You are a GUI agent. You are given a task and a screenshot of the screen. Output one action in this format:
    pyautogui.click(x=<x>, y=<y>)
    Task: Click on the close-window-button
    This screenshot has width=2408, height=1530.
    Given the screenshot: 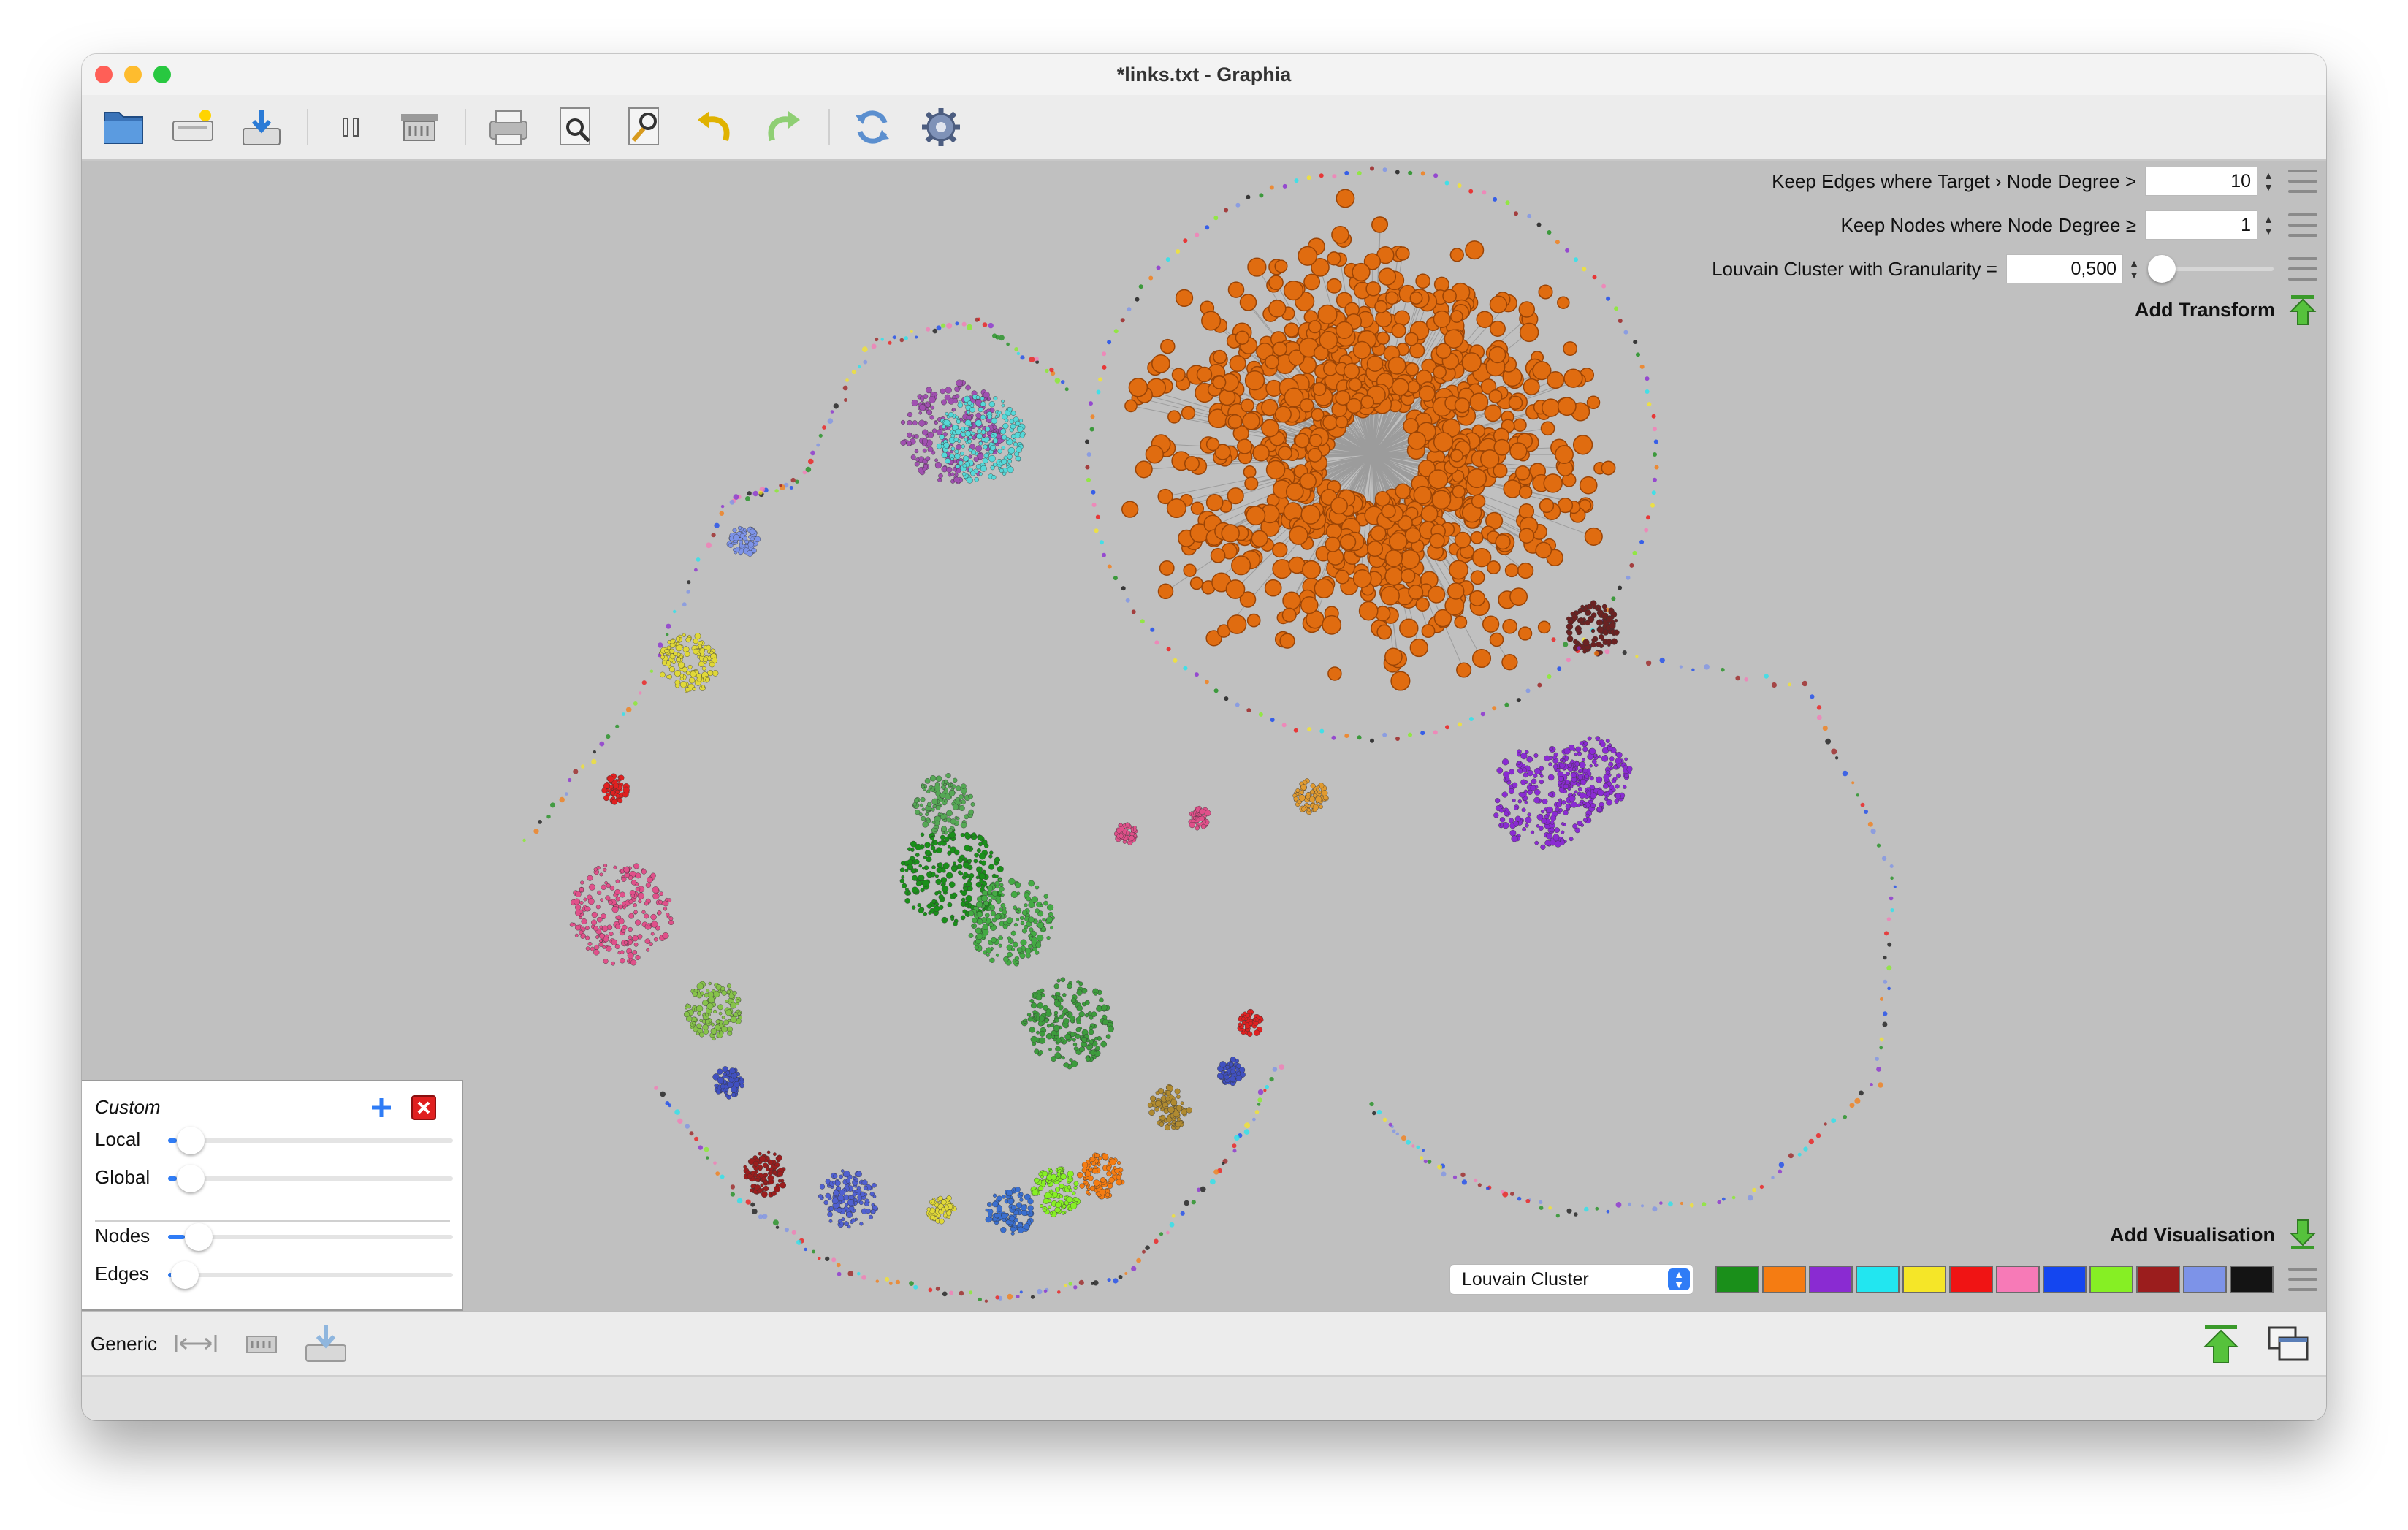 What is the action you would take?
    pyautogui.click(x=104, y=74)
    